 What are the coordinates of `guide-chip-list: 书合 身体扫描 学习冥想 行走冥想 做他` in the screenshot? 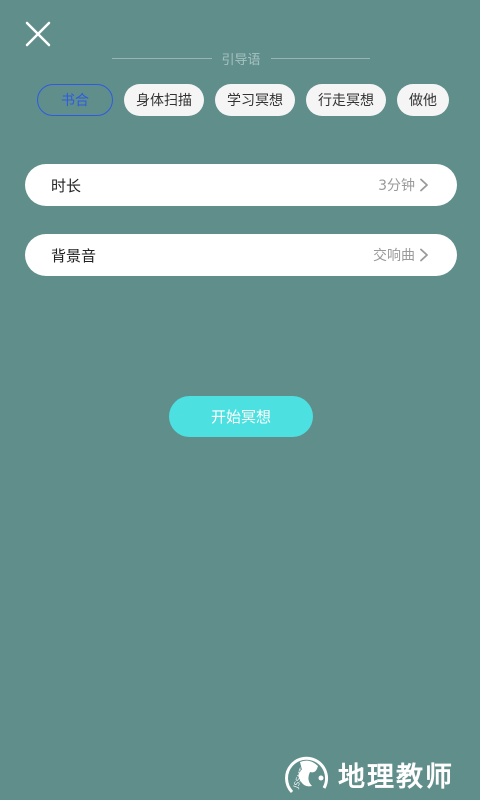 It's located at (246, 102).